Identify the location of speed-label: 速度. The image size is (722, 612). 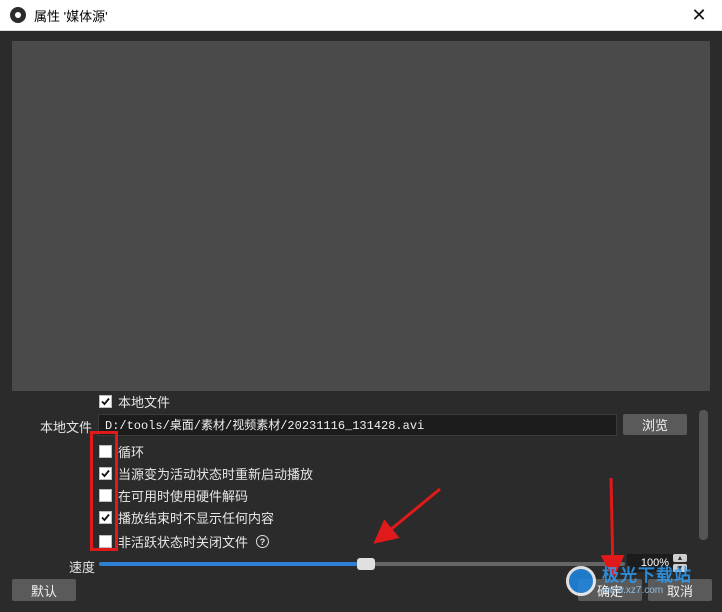
(82, 567).